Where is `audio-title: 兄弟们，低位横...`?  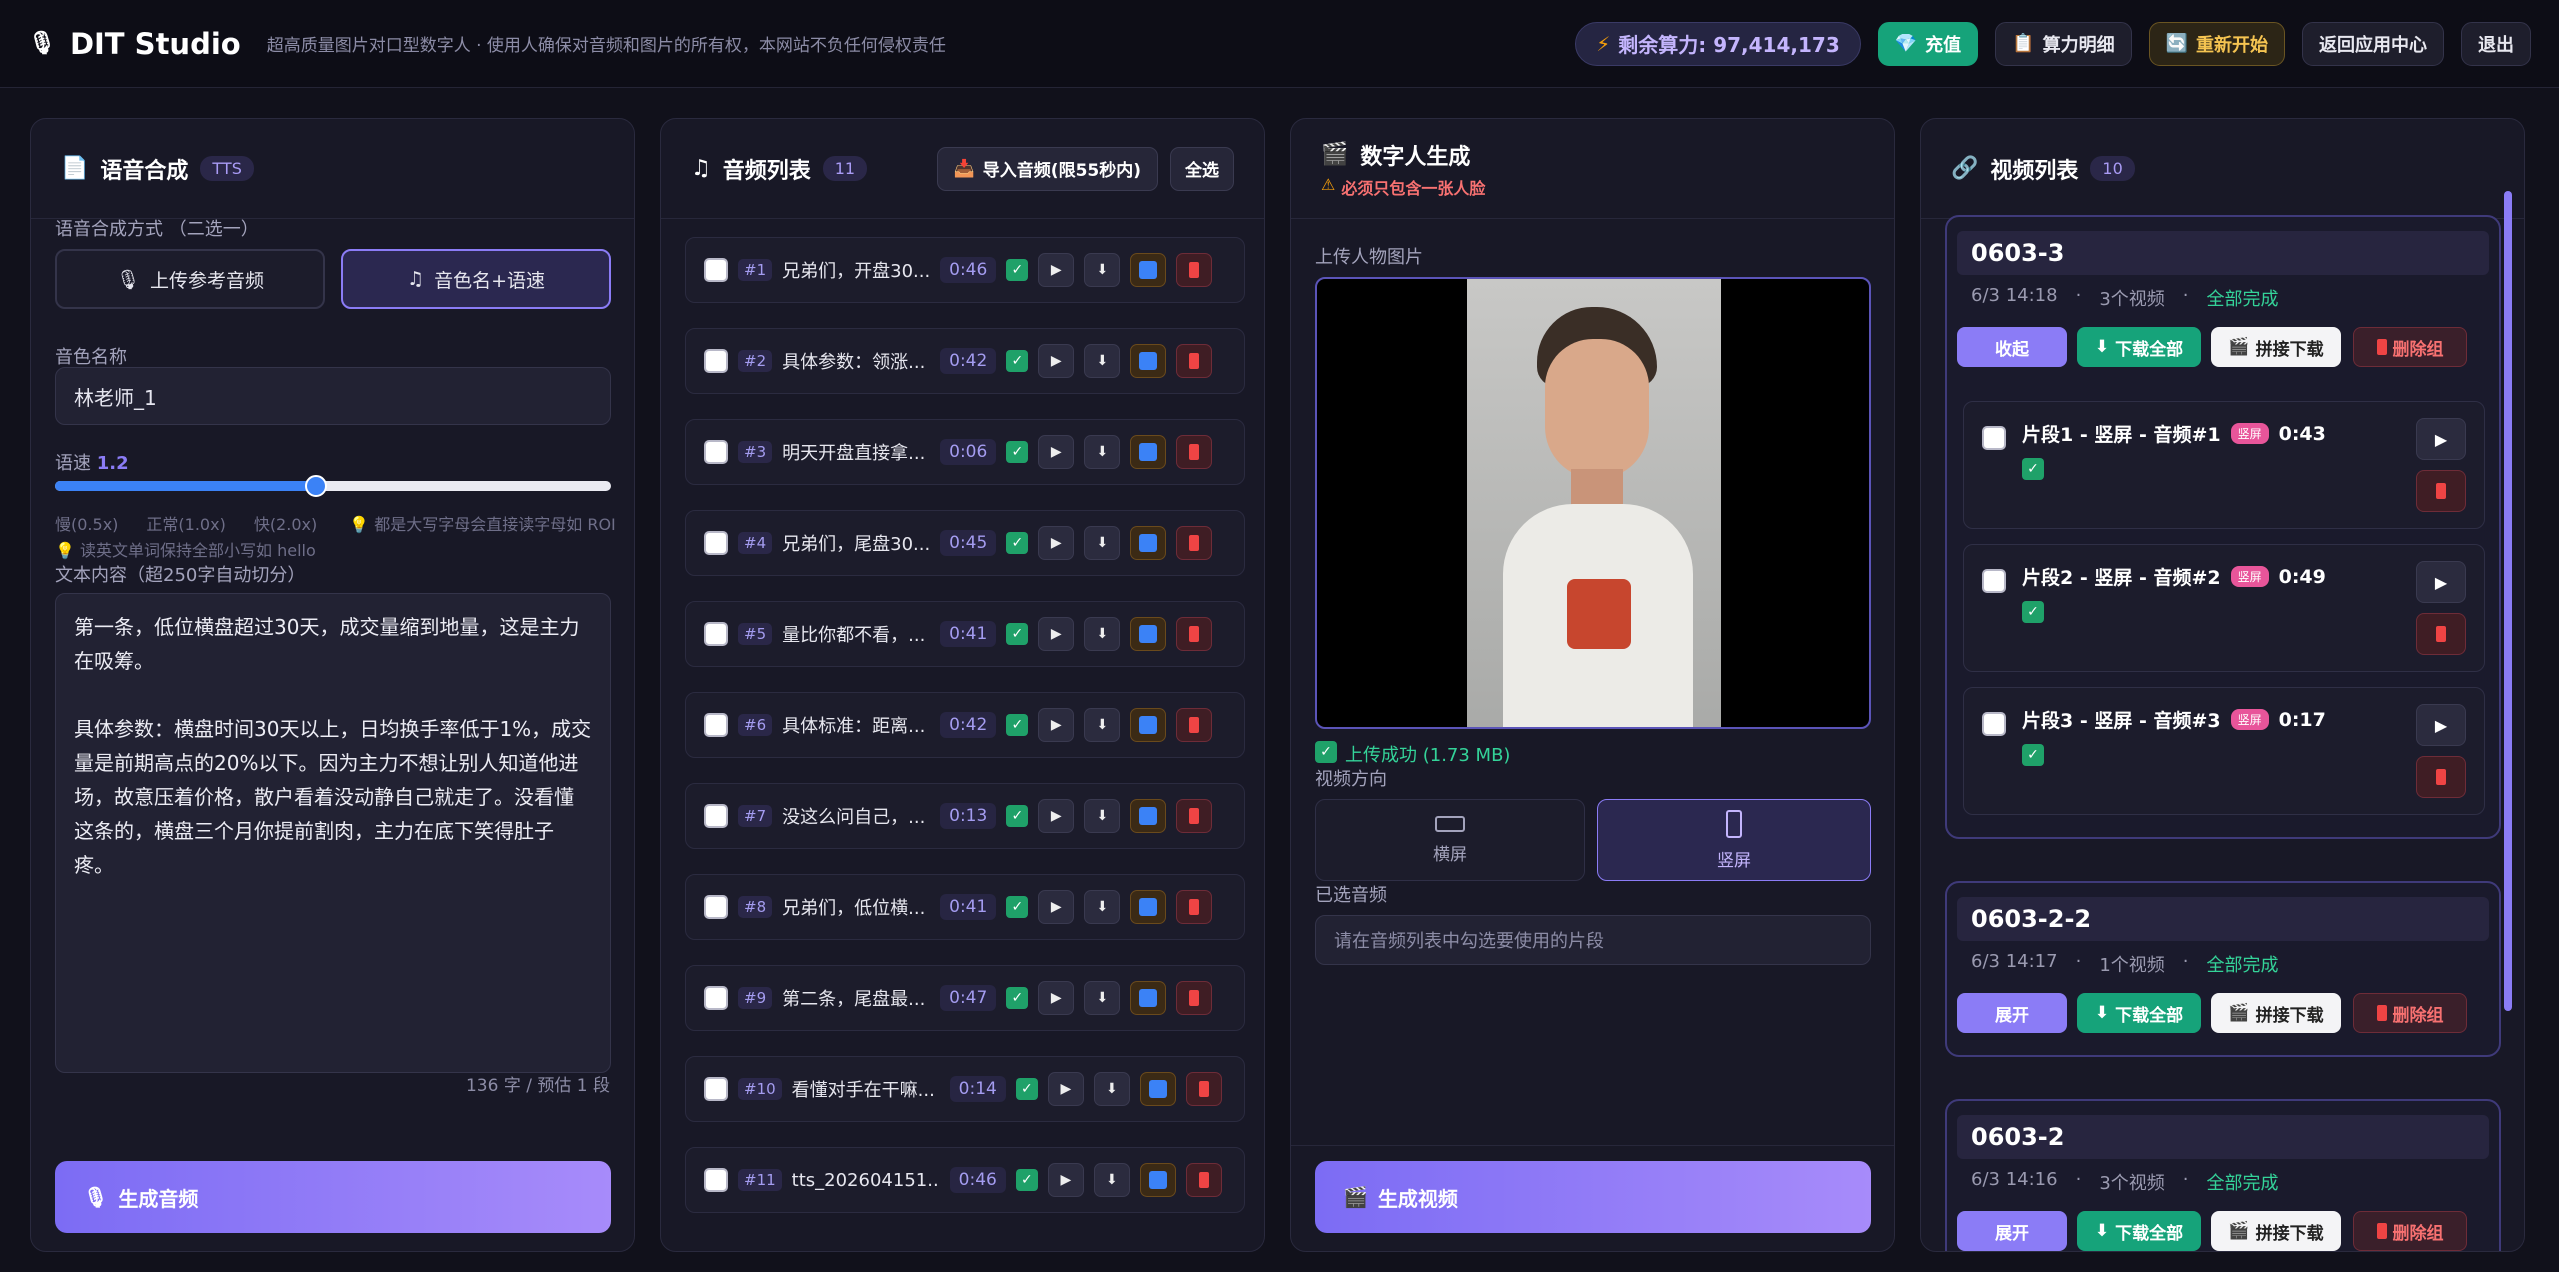
audio-title: 兄弟们，低位横... is located at coordinates (854, 908).